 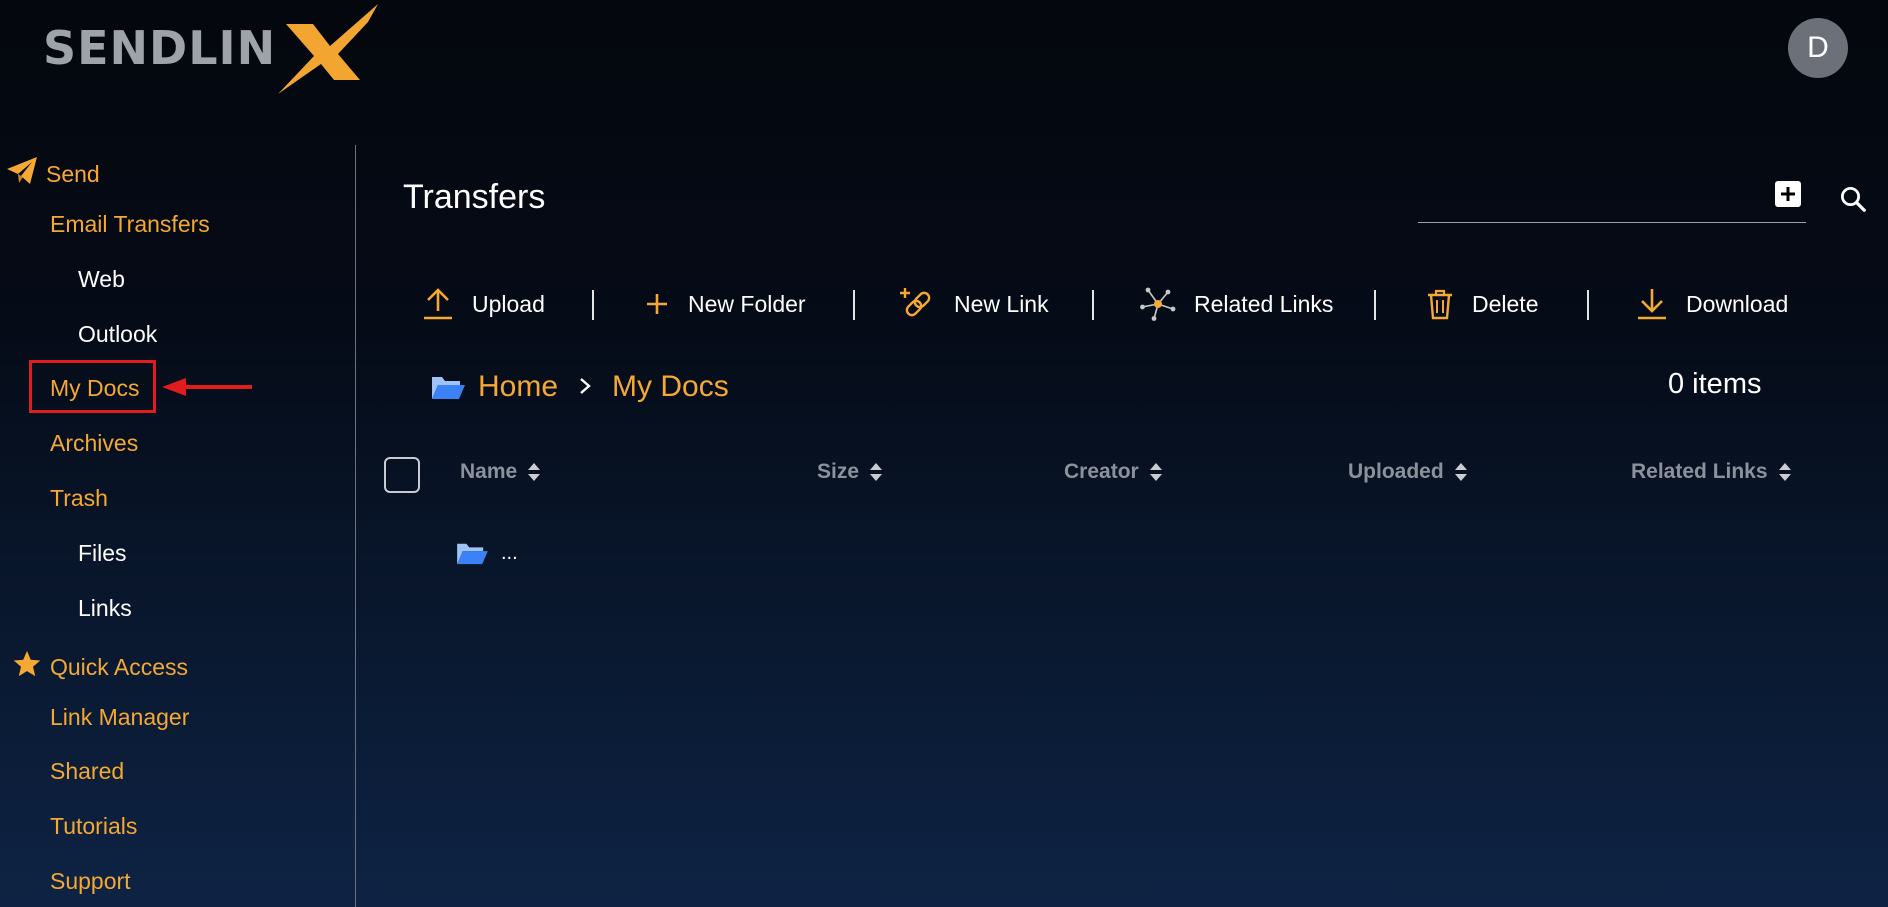 What do you see at coordinates (73, 173) in the screenshot?
I see `sidebar-item-label: Send` at bounding box center [73, 173].